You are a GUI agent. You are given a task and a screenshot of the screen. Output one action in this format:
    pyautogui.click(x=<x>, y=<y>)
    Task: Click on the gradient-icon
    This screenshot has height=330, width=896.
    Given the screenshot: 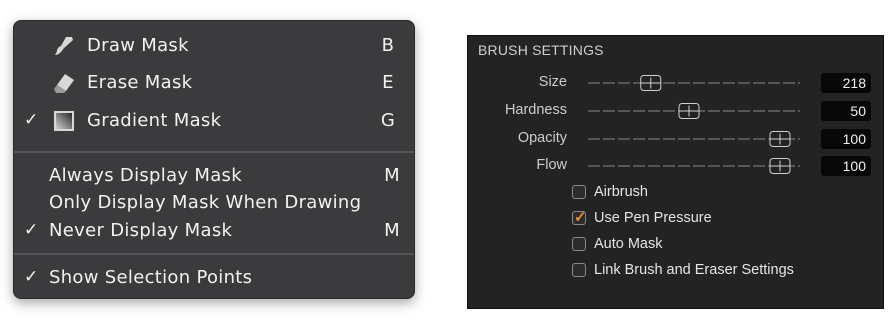 What is the action you would take?
    pyautogui.click(x=64, y=121)
    